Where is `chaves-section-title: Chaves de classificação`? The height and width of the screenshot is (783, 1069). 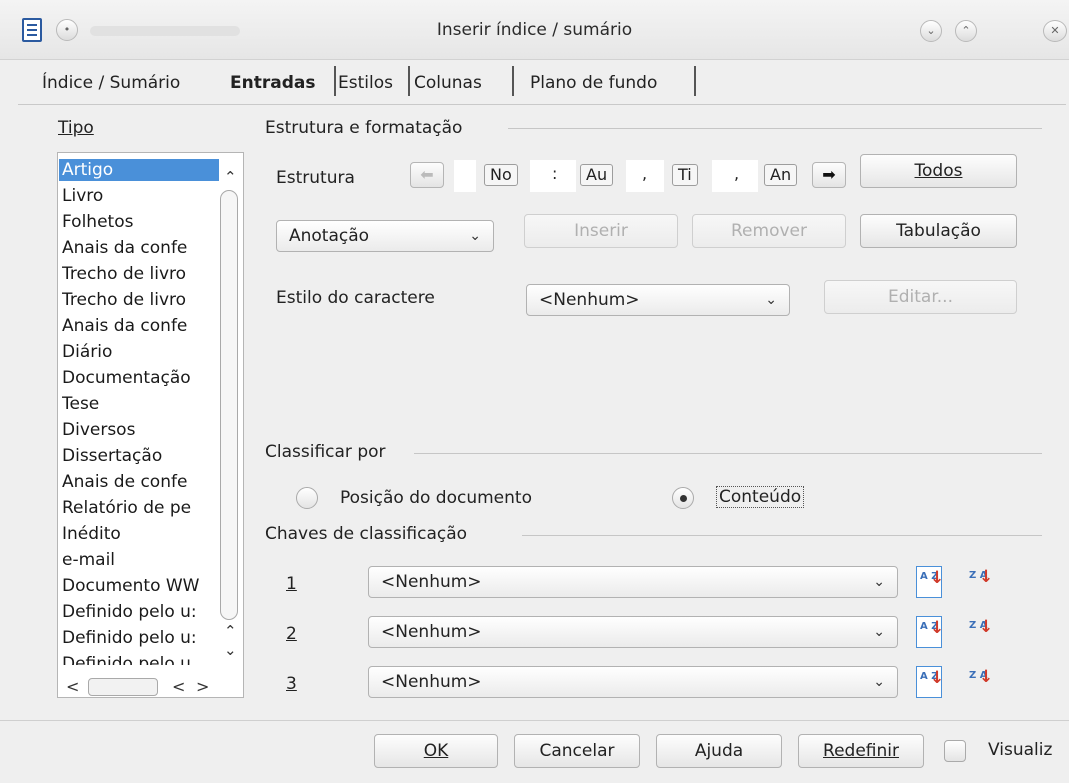 chaves-section-title: Chaves de classificação is located at coordinates (366, 534).